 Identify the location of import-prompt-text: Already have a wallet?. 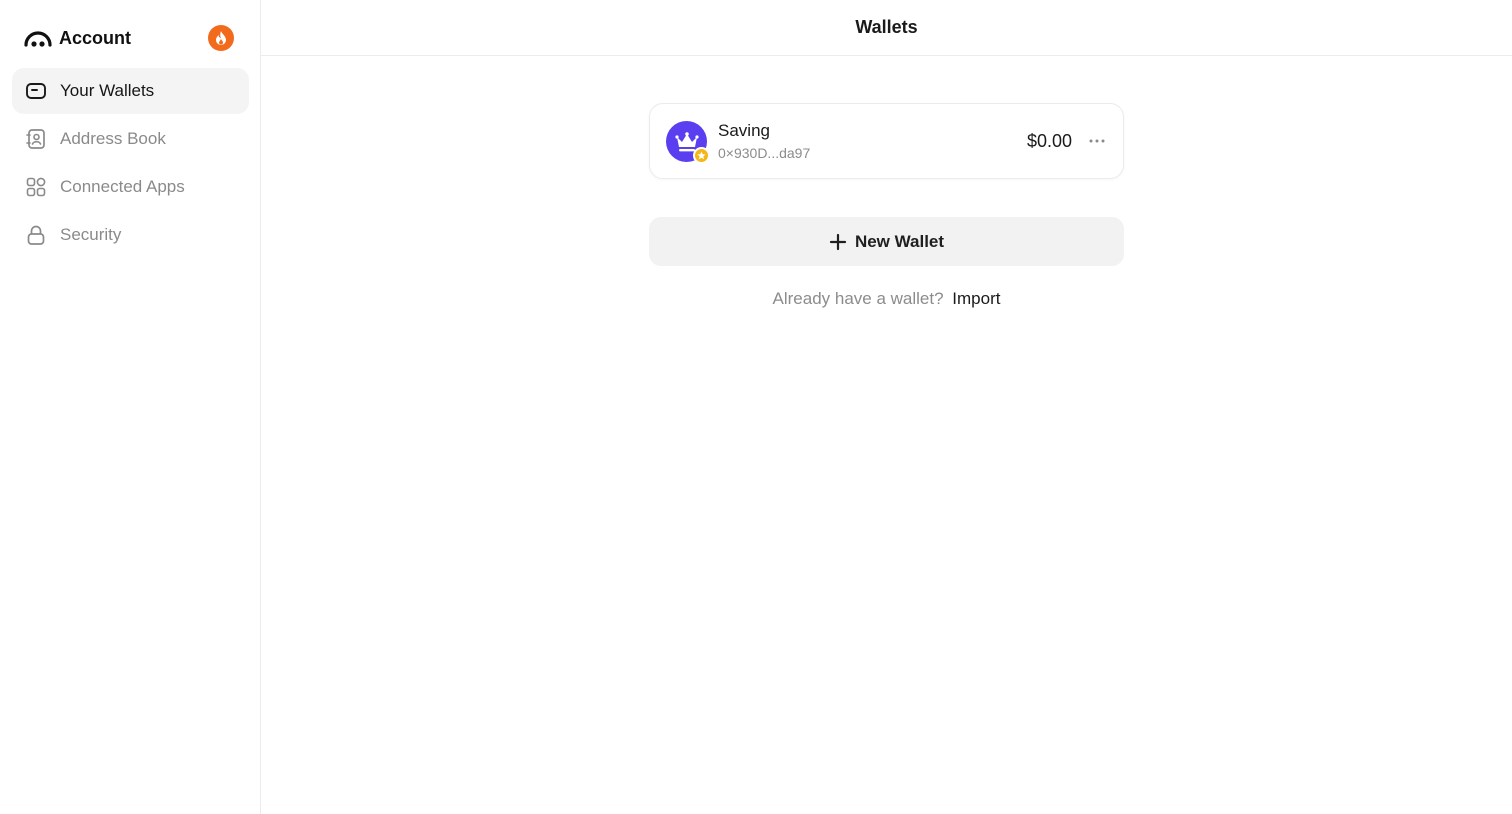
(858, 298).